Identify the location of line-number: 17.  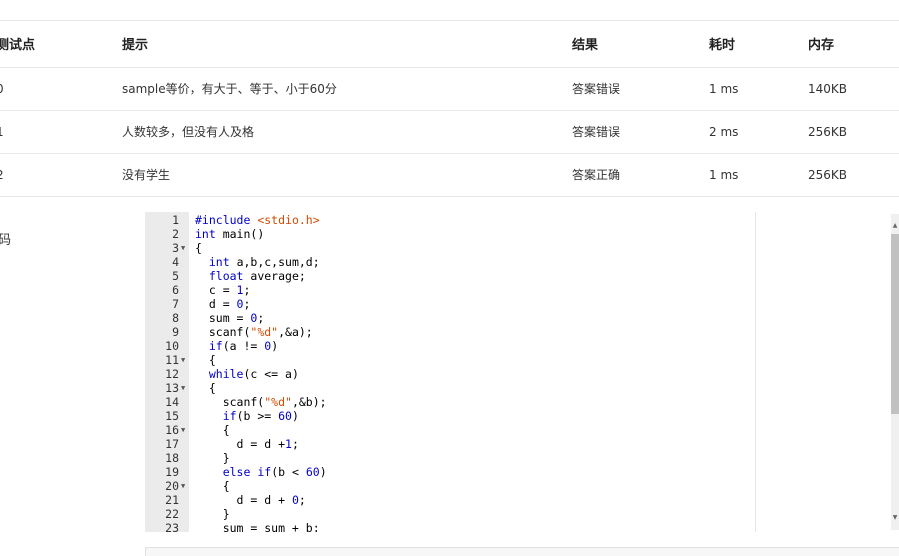
(172, 444).